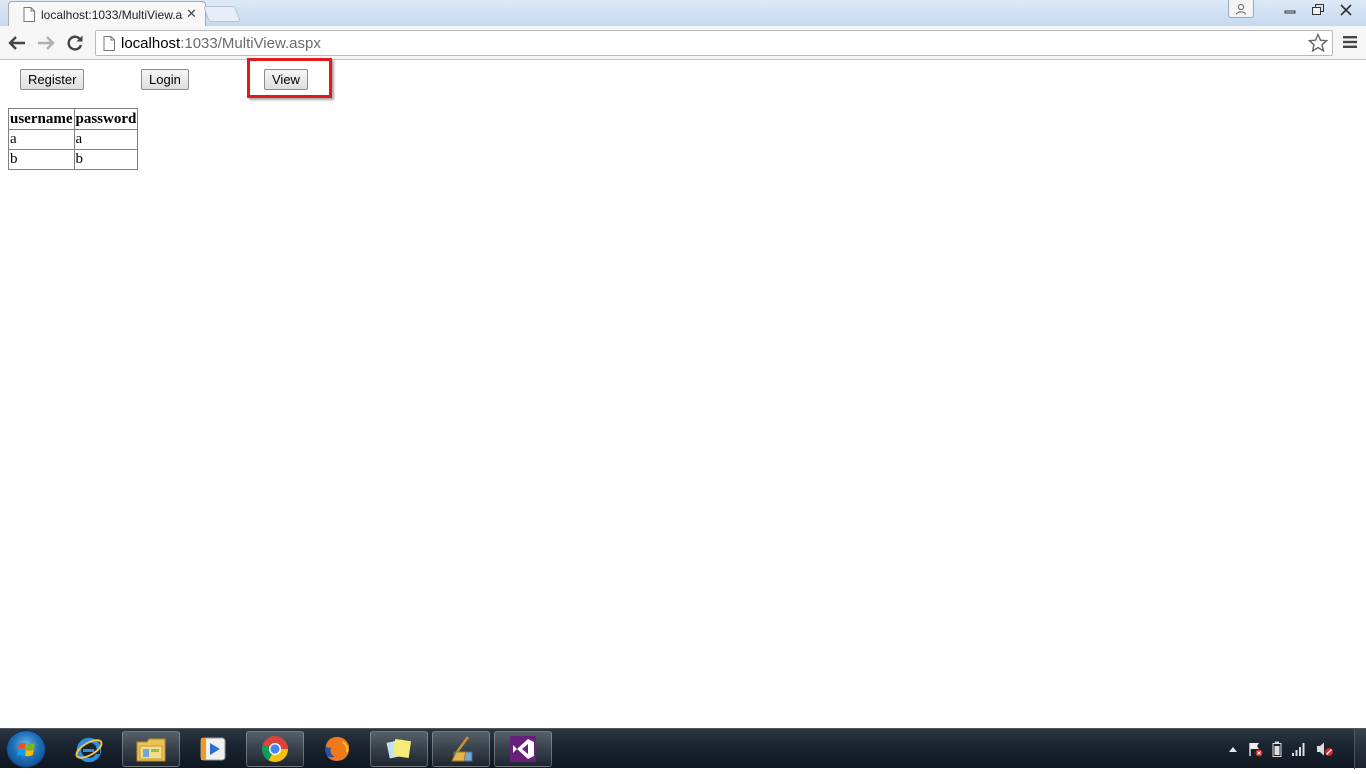 The height and width of the screenshot is (774, 1366). Describe the element at coordinates (106, 119) in the screenshot. I see `column-header-password: password` at that location.